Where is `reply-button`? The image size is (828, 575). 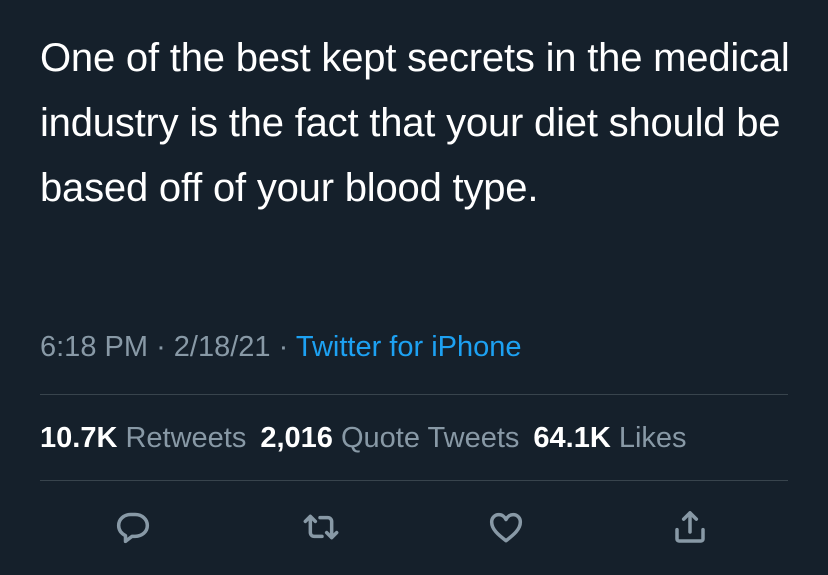
reply-button is located at coordinates (133, 527).